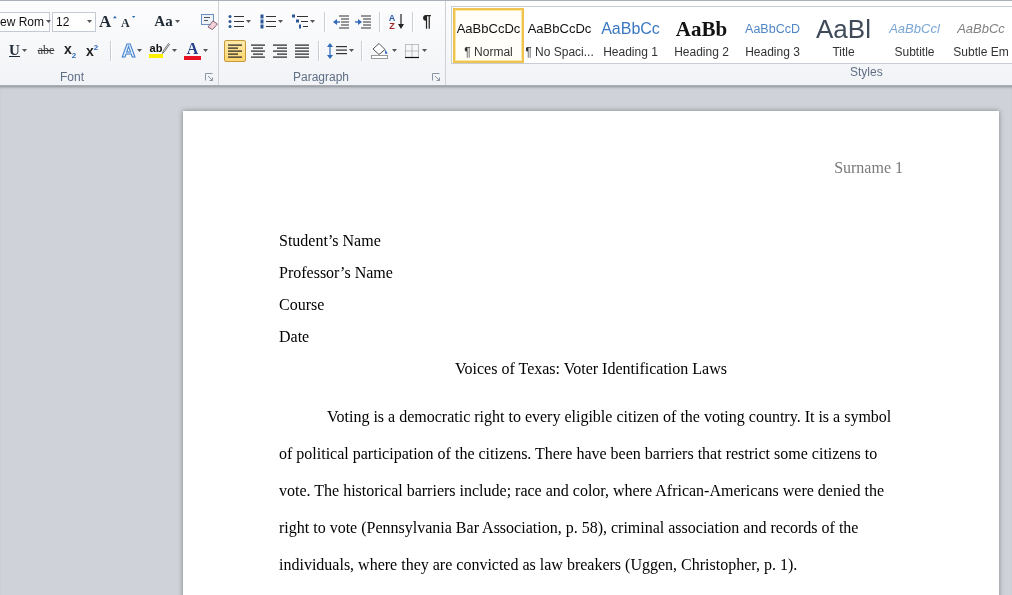  What do you see at coordinates (914, 35) in the screenshot?
I see `style-item: AaBbCcl Subtitle` at bounding box center [914, 35].